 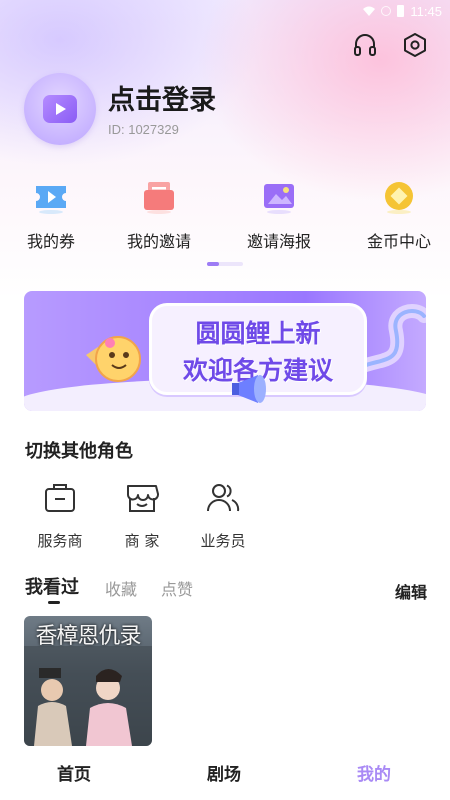 What do you see at coordinates (121, 588) in the screenshot?
I see `tab-favorites: 收藏` at bounding box center [121, 588].